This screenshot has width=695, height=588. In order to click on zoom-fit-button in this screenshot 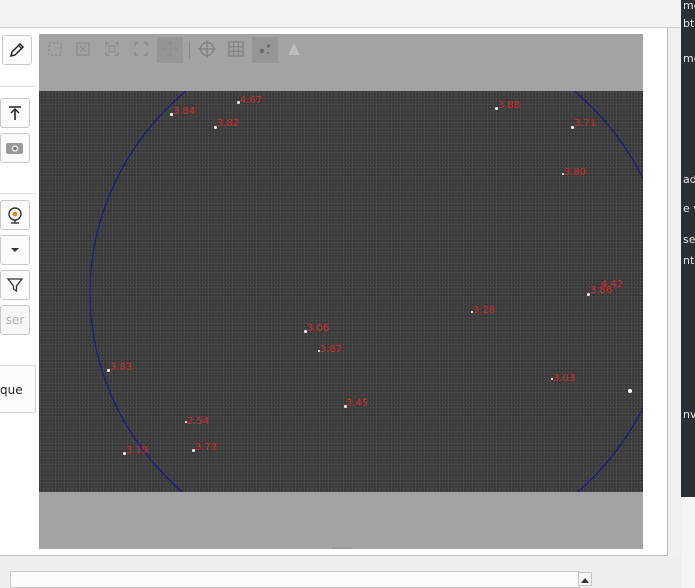, I will do `click(112, 50)`.